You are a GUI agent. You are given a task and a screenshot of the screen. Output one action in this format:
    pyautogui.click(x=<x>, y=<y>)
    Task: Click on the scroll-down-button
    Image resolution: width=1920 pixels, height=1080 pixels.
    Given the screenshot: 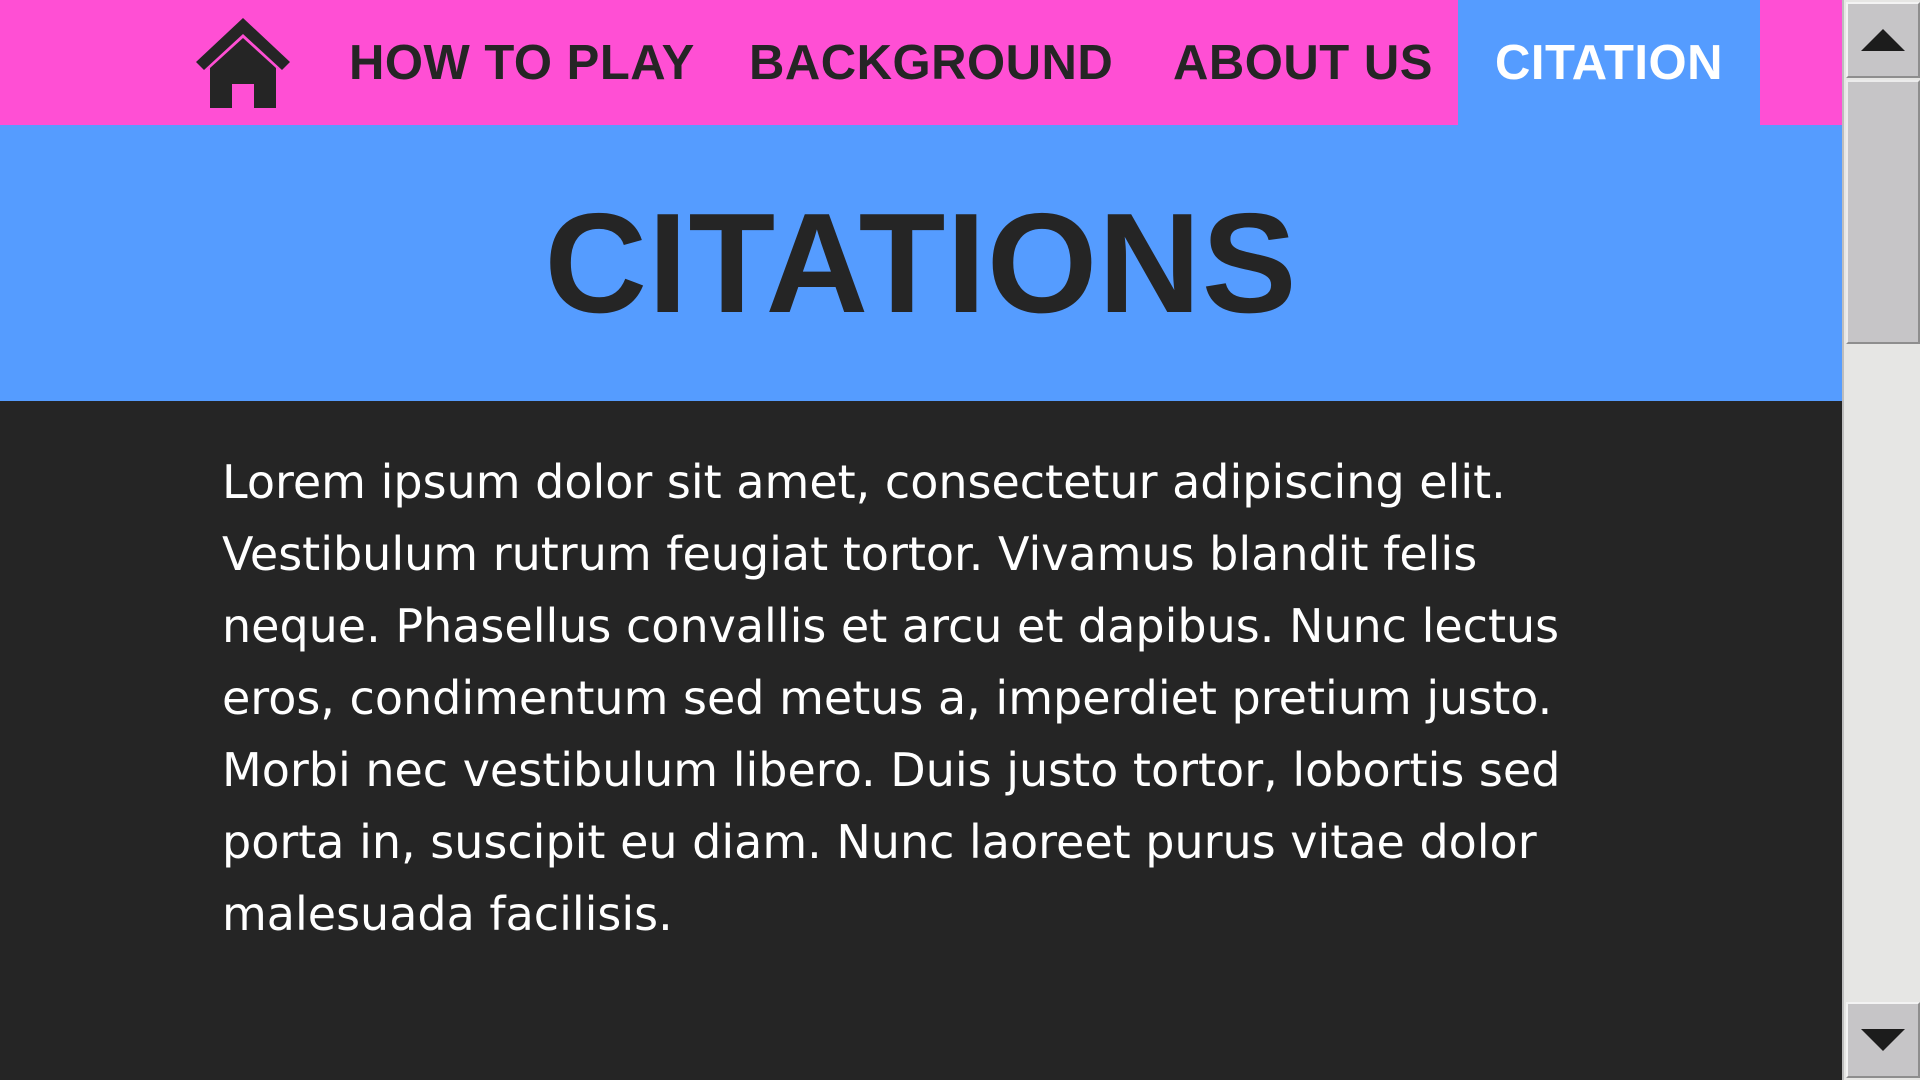 What is the action you would take?
    pyautogui.click(x=1883, y=1040)
    